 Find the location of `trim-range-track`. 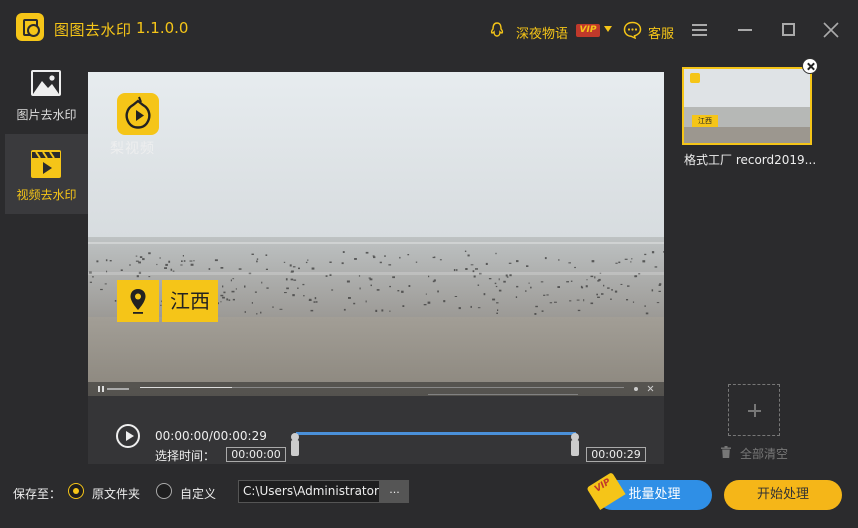

trim-range-track is located at coordinates (436, 433).